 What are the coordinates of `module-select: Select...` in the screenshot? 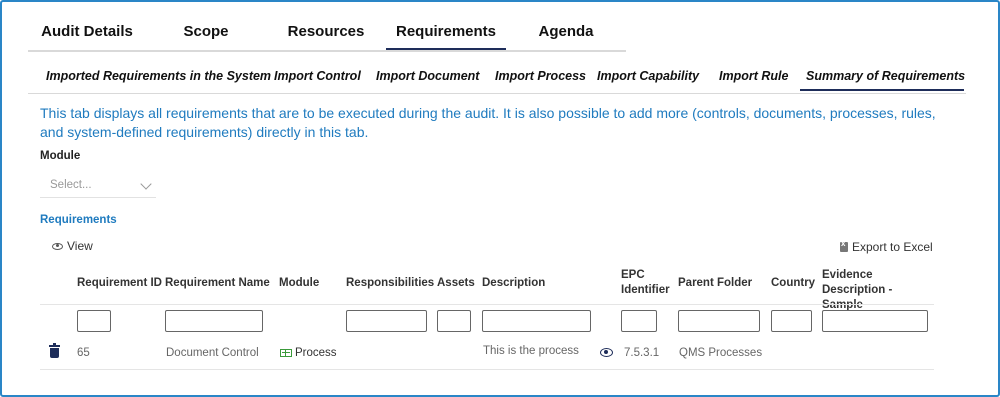 It's located at (98, 186).